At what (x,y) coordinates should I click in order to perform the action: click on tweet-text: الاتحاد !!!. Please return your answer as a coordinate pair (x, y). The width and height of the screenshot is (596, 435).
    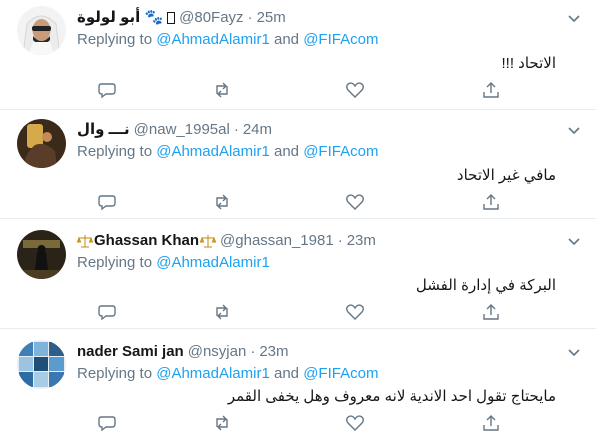
    Looking at the image, I should click on (529, 63).